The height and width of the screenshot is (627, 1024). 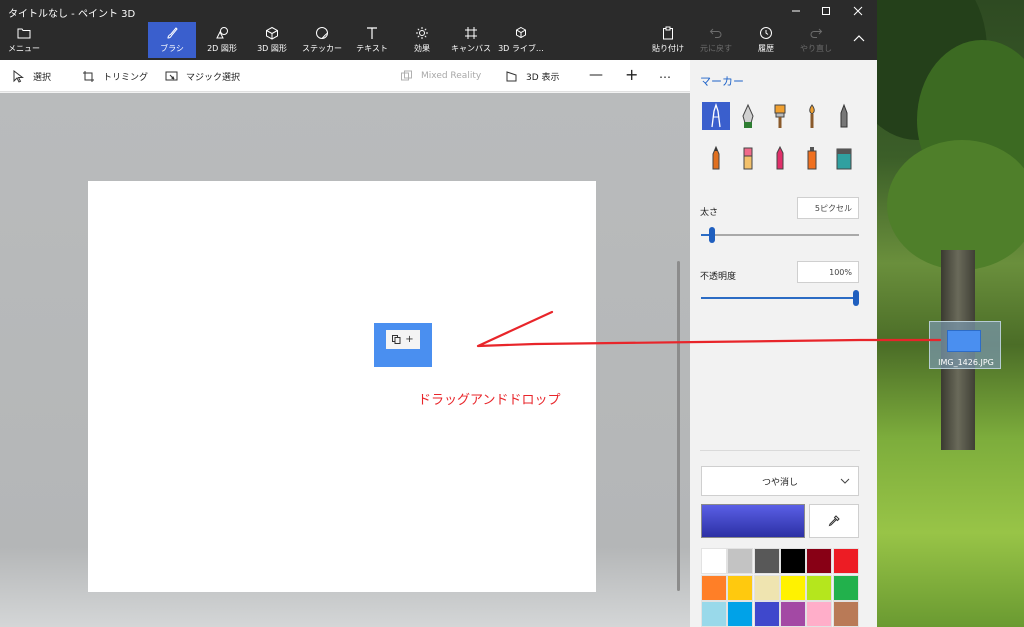 What do you see at coordinates (222, 40) in the screenshot?
I see `tab-2d-shapes: 2D 図形` at bounding box center [222, 40].